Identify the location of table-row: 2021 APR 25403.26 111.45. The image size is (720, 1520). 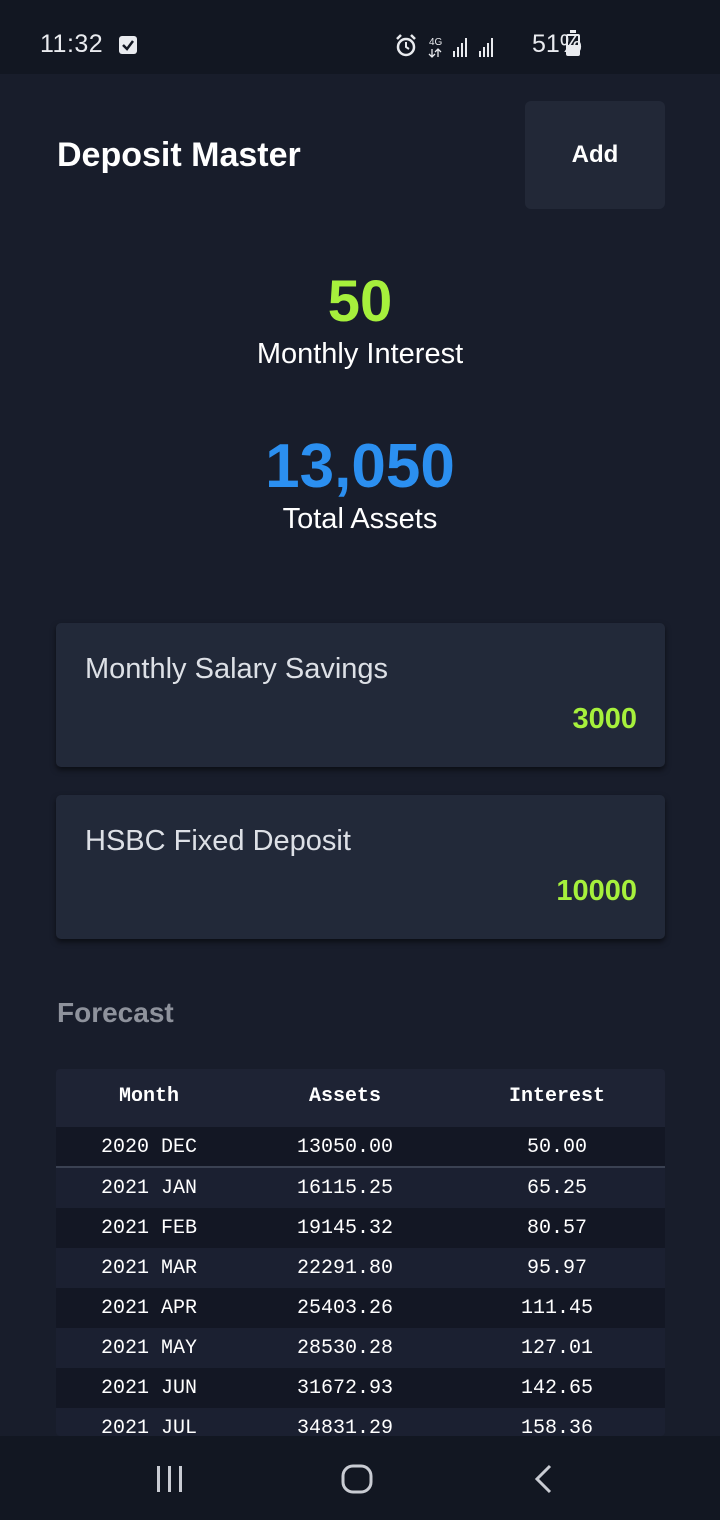
(360, 1308).